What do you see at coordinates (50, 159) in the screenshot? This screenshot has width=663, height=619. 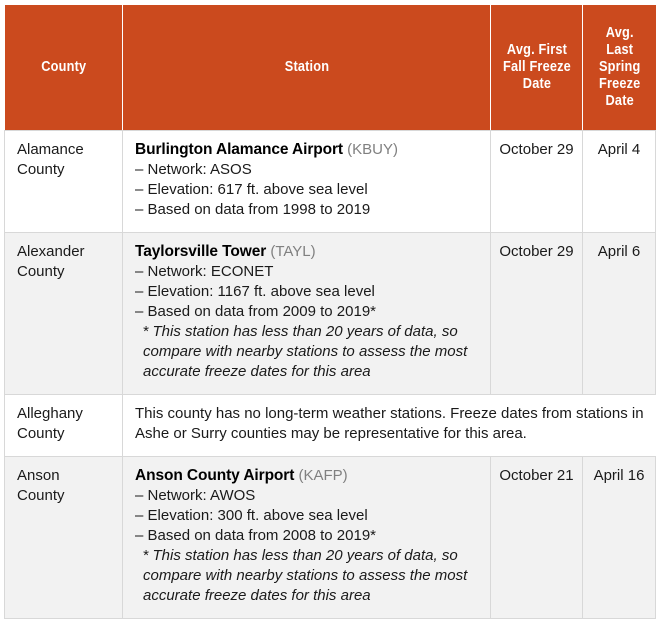 I see `county-name: Alamance County` at bounding box center [50, 159].